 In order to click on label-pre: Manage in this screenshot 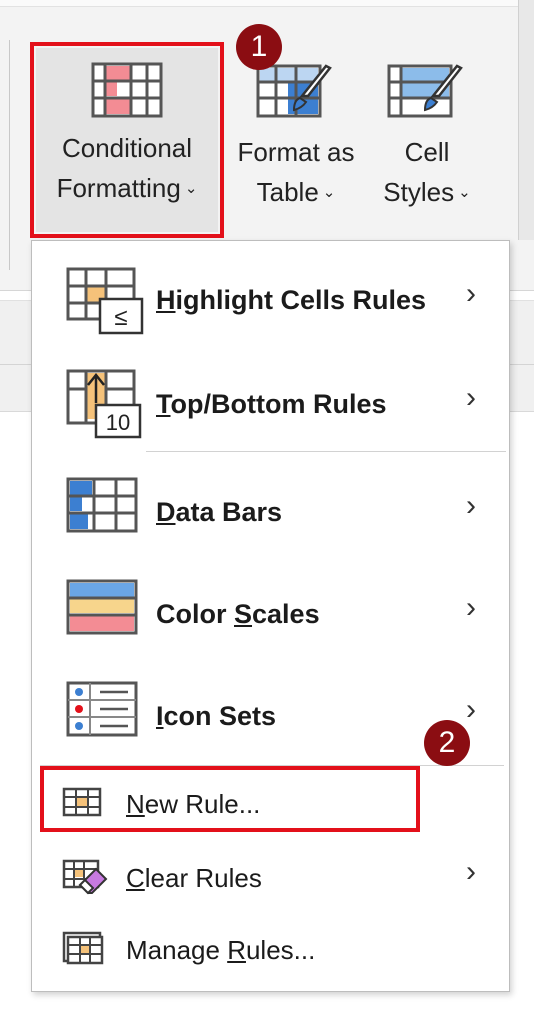, I will do `click(177, 950)`.